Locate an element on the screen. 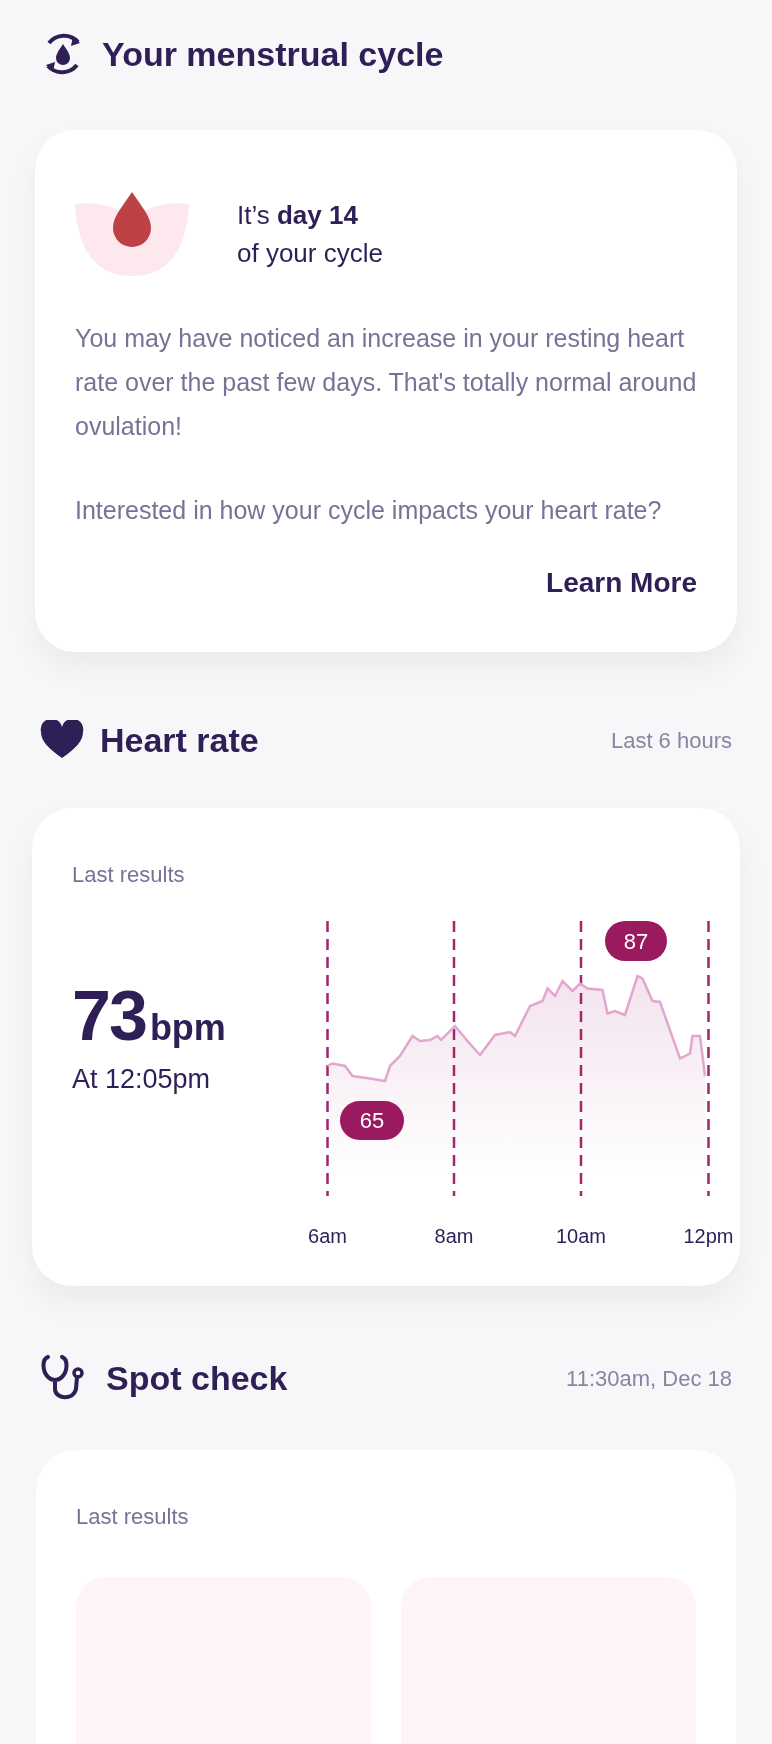 The height and width of the screenshot is (1744, 772). cycle-paragraph: You may have noticed an increase in your resting heart rate over the past few days. That's totally normal around ovulation! is located at coordinates (386, 382).